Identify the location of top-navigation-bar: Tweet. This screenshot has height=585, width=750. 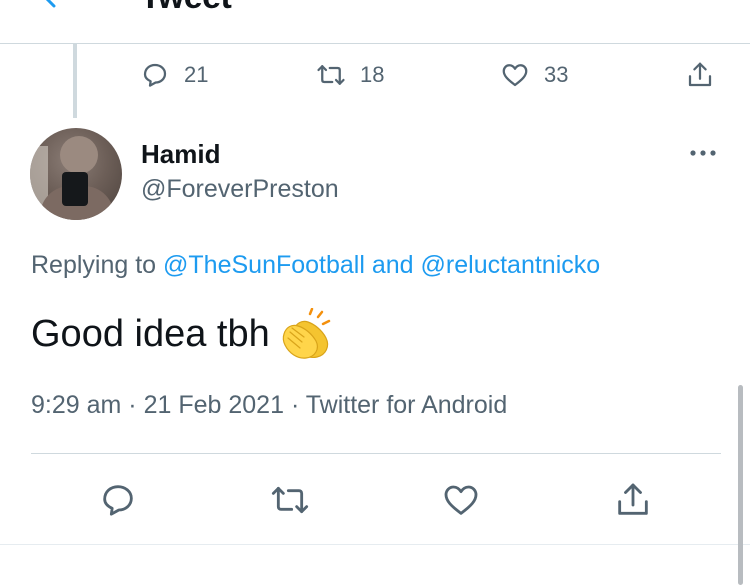
(375, 22).